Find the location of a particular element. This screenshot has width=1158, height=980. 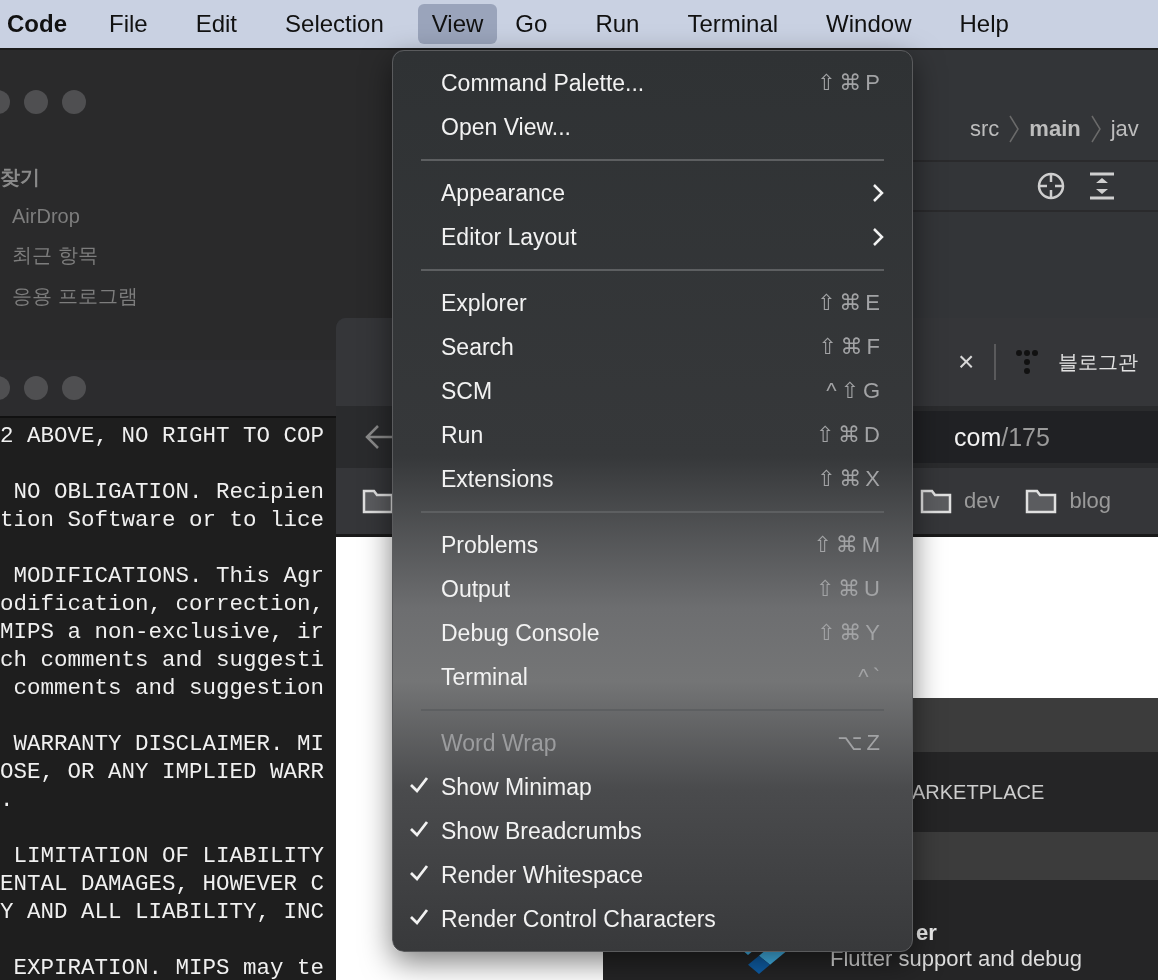

shortcut-text: ⇧⌘M is located at coordinates (848, 545).